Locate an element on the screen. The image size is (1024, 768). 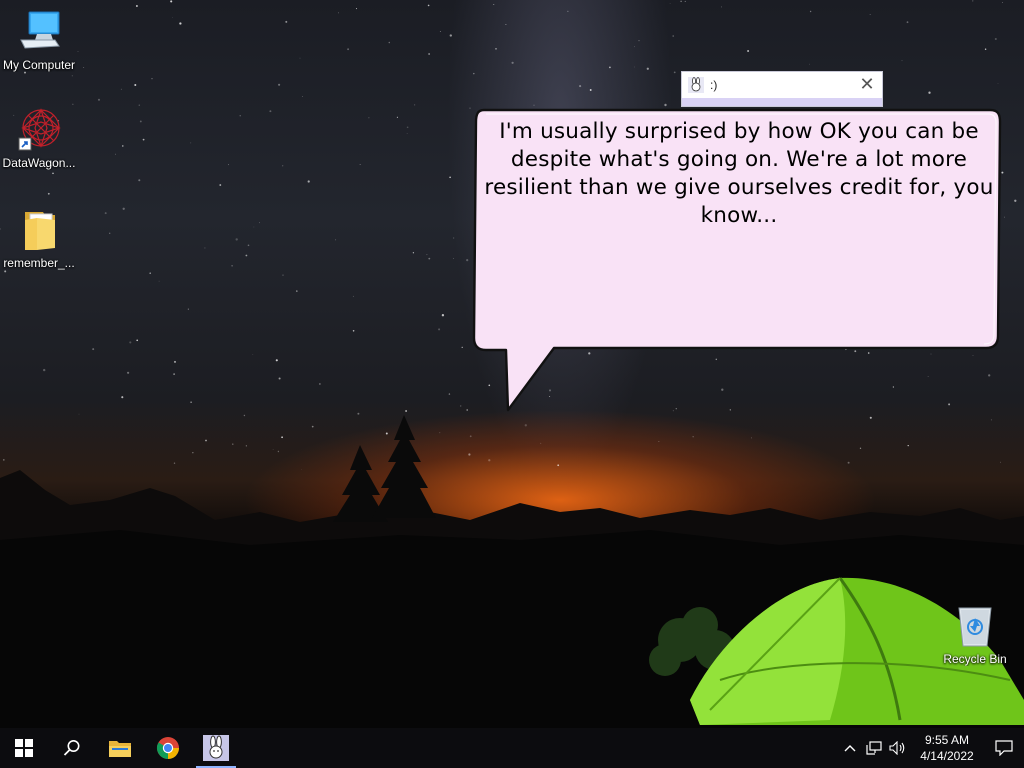
system-tray: 9:55 AM 4/14/2022 is located at coordinates (931, 748).